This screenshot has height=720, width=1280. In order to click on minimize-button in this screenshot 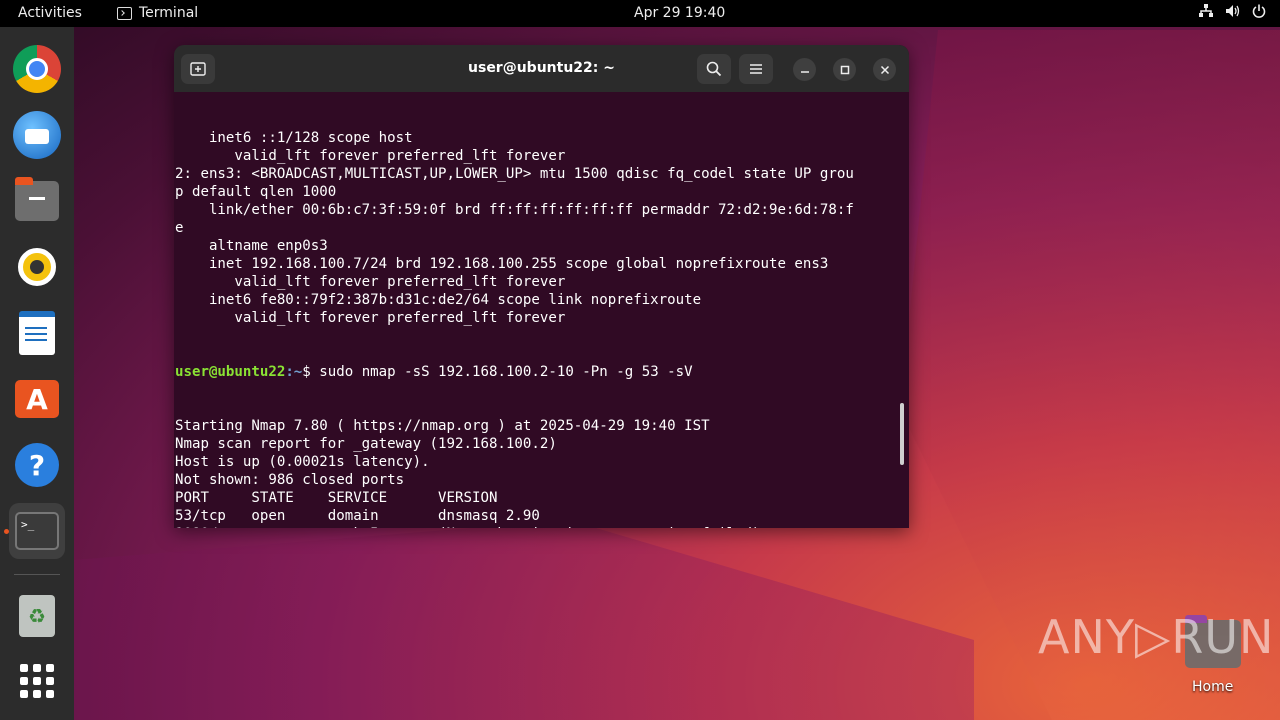, I will do `click(804, 69)`.